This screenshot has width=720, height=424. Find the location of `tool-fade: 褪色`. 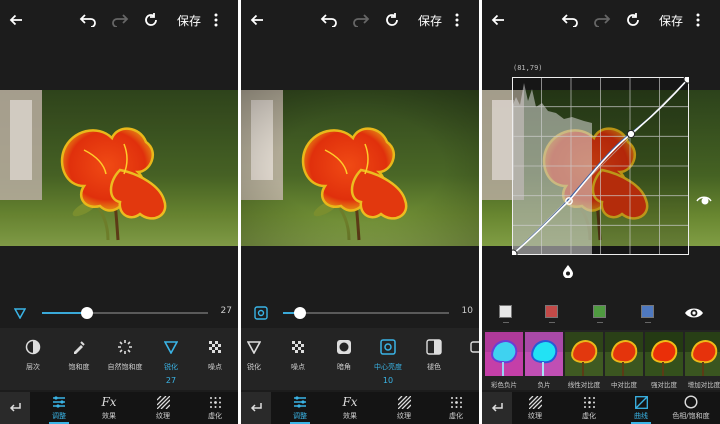

tool-fade: 褪色 is located at coordinates (434, 355).